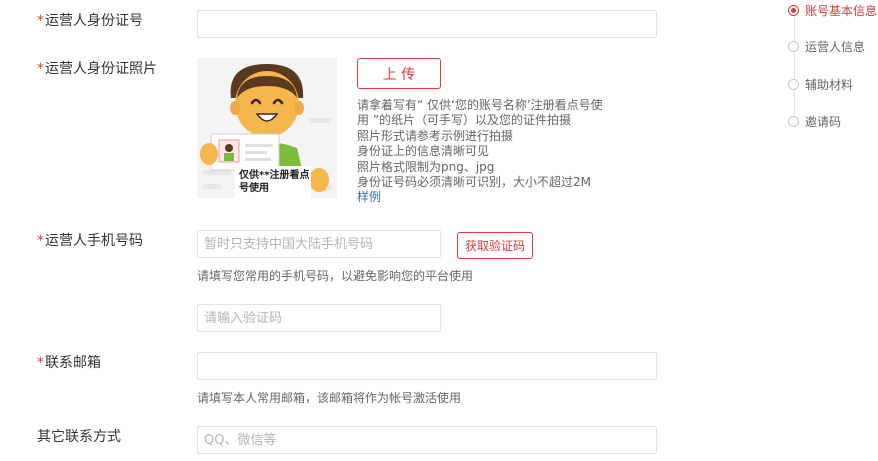  Describe the element at coordinates (90, 21) in the screenshot. I see `id-number-label: *运营人身份证号` at that location.